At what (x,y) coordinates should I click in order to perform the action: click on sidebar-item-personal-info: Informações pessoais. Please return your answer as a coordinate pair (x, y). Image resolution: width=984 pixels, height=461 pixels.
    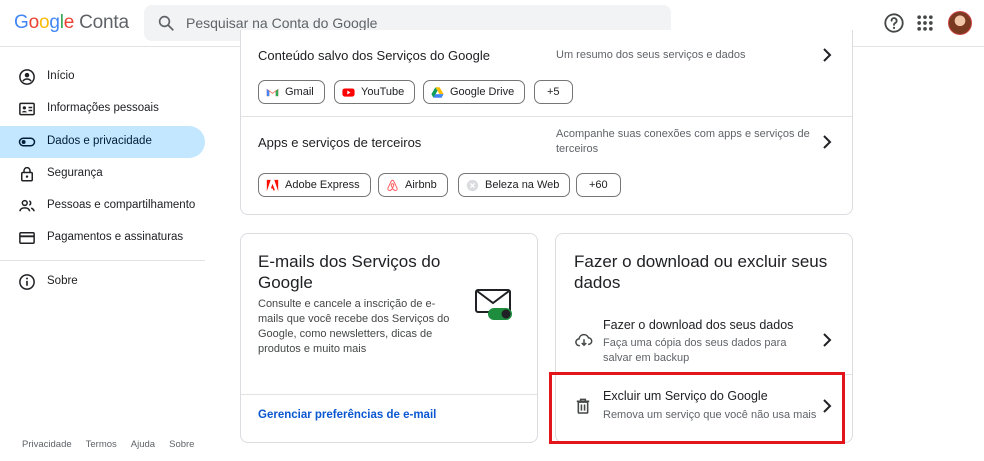
    Looking at the image, I should click on (102, 109).